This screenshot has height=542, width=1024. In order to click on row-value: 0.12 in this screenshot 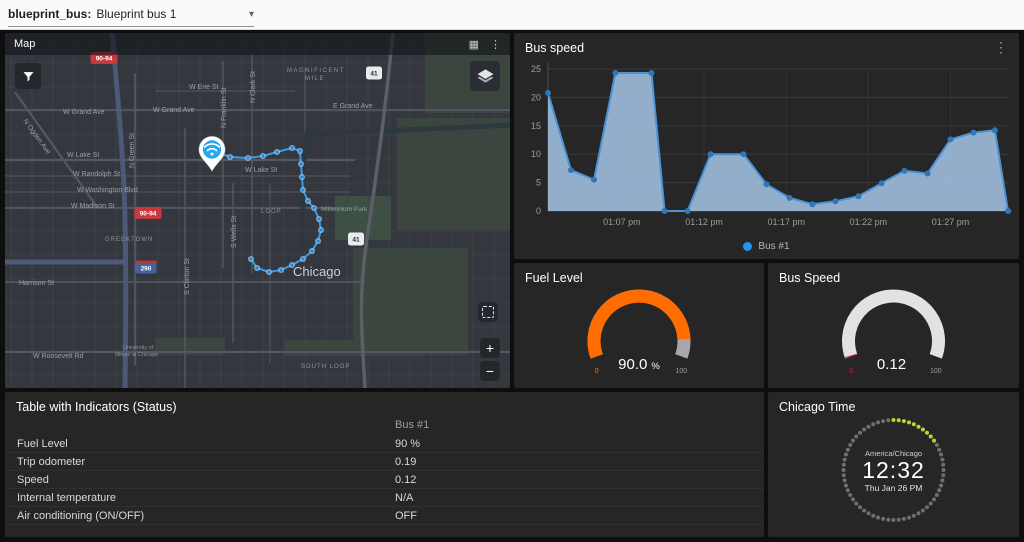, I will do `click(406, 479)`.